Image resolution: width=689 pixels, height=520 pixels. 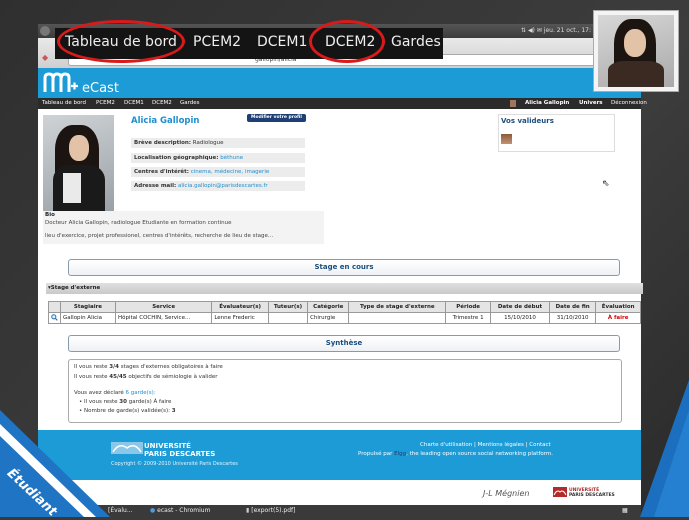 I want to click on synthese-header: Synthèse, so click(x=344, y=343).